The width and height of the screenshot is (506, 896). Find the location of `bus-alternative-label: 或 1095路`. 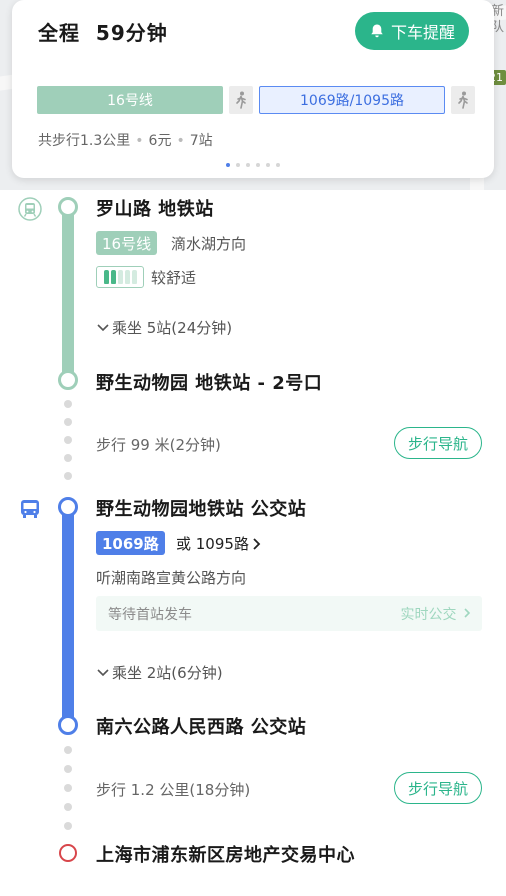

bus-alternative-label: 或 1095路 is located at coordinates (212, 544).